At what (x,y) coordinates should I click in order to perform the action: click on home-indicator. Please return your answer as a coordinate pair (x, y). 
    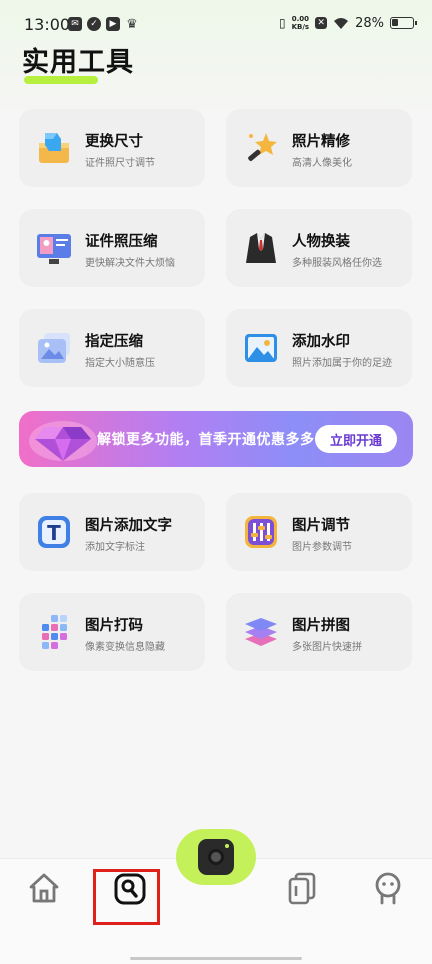
    Looking at the image, I should click on (216, 958).